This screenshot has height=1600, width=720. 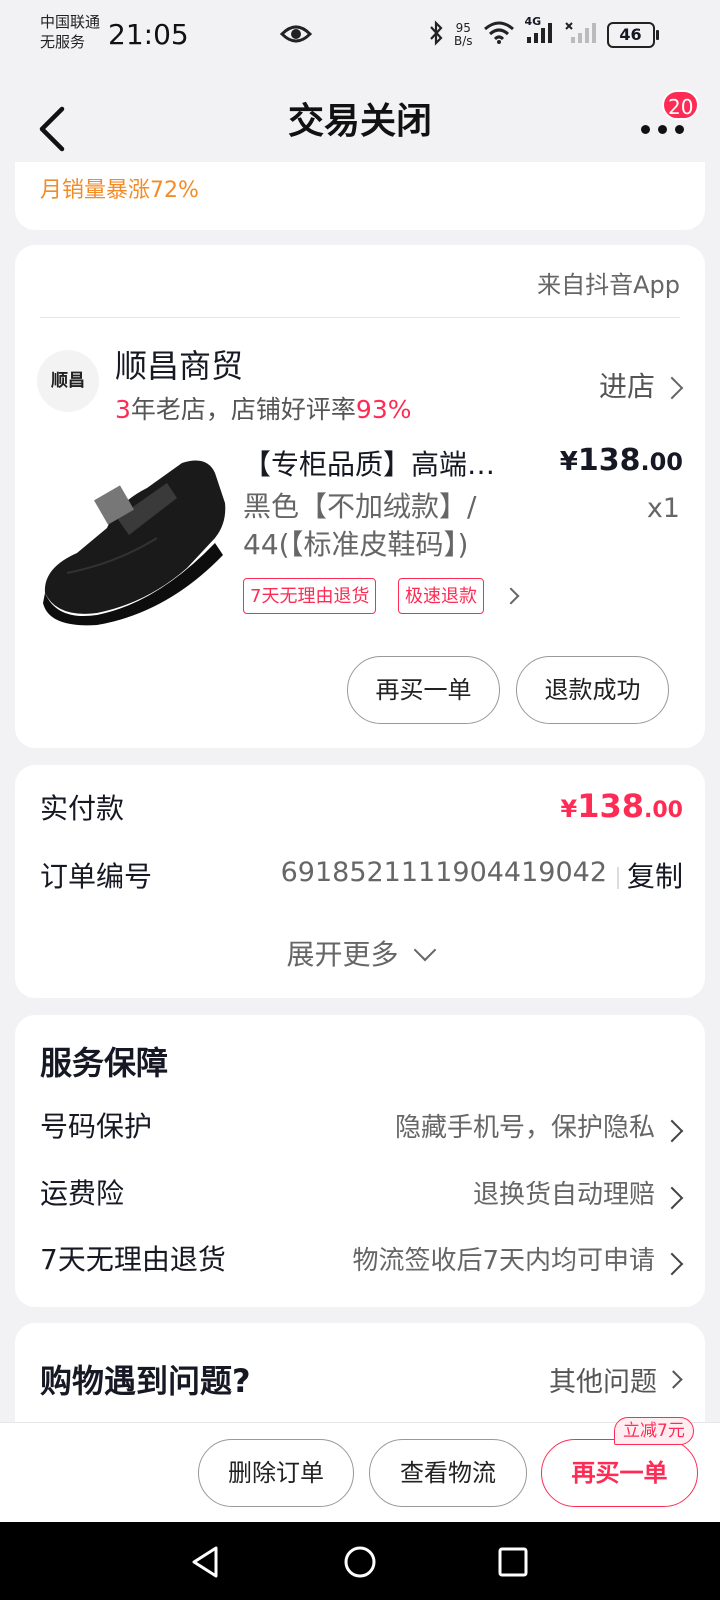 I want to click on network-speed-unit: B/s, so click(x=463, y=41).